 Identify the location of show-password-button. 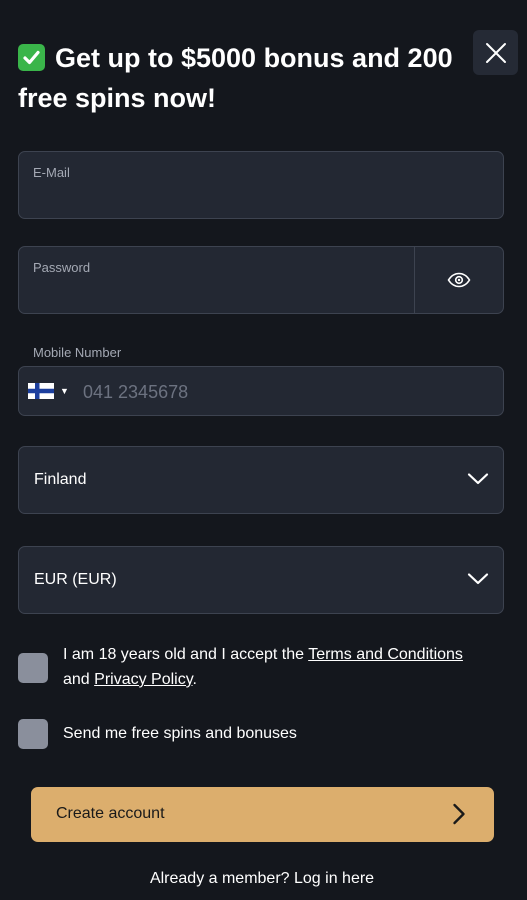
(458, 280).